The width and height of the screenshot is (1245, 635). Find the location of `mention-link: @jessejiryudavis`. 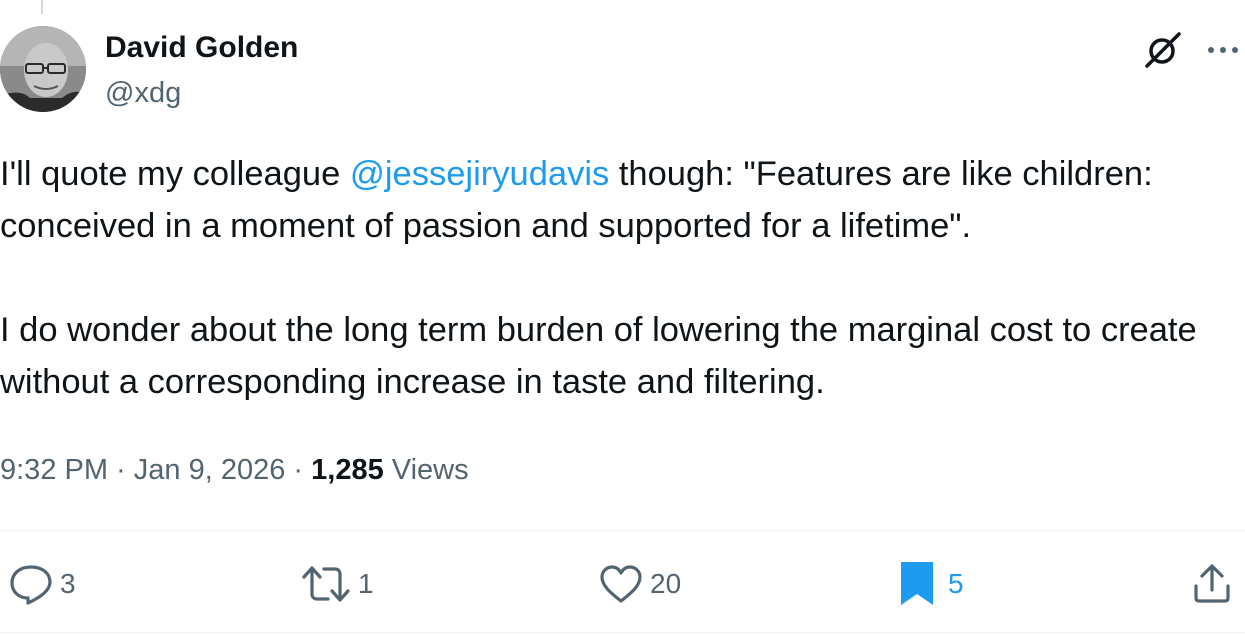

mention-link: @jessejiryudavis is located at coordinates (479, 174).